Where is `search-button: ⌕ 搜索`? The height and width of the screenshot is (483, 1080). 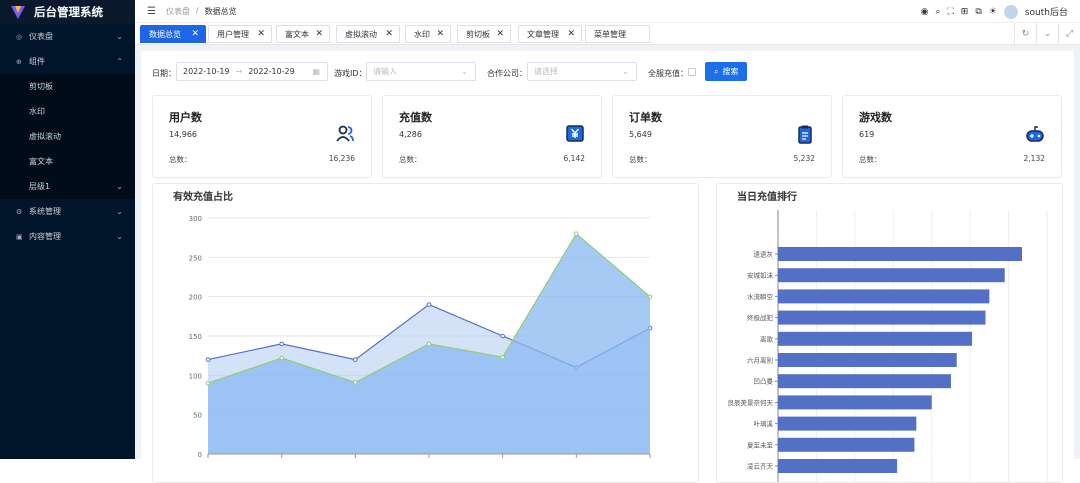
search-button: ⌕ 搜索 is located at coordinates (726, 71).